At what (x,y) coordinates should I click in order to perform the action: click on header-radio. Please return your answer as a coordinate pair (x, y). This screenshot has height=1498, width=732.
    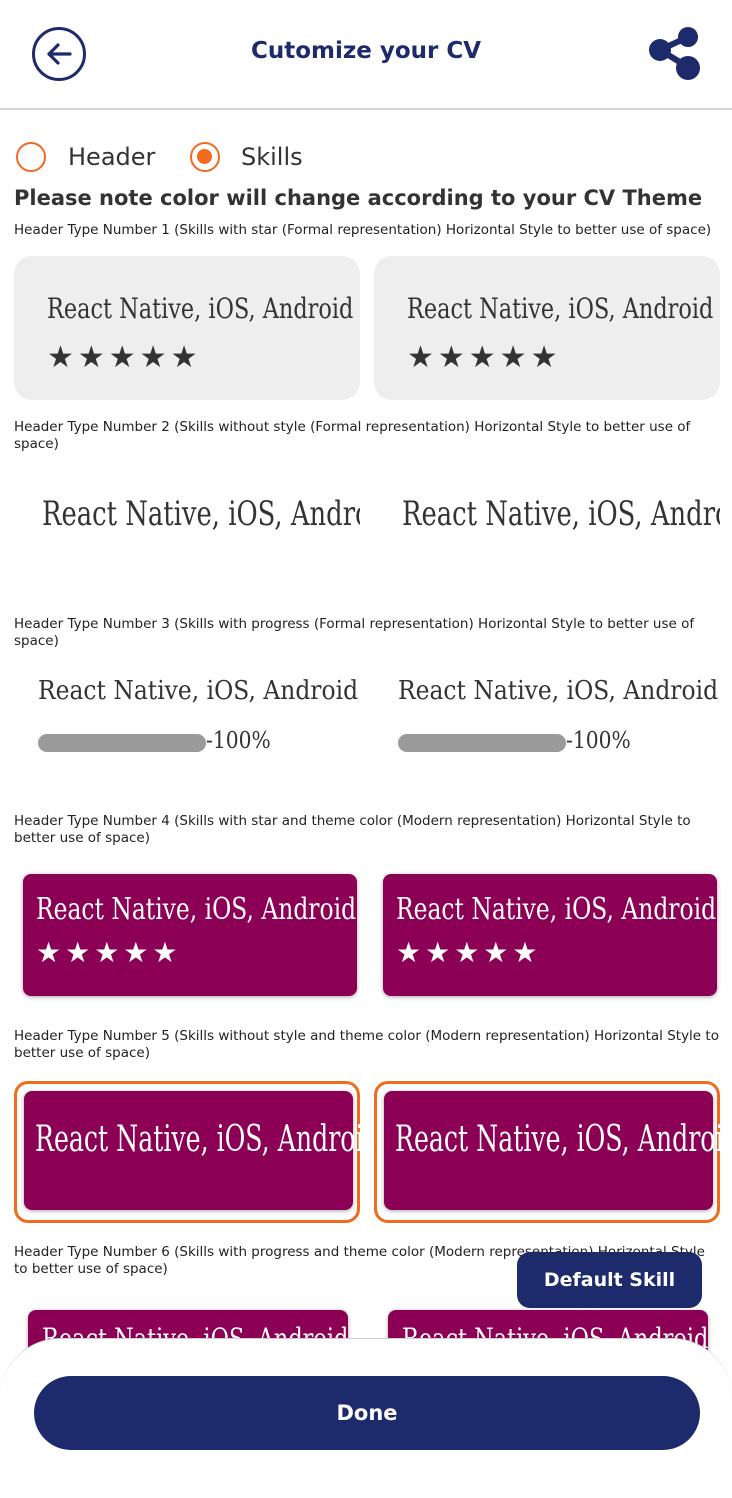
    Looking at the image, I should click on (31, 157).